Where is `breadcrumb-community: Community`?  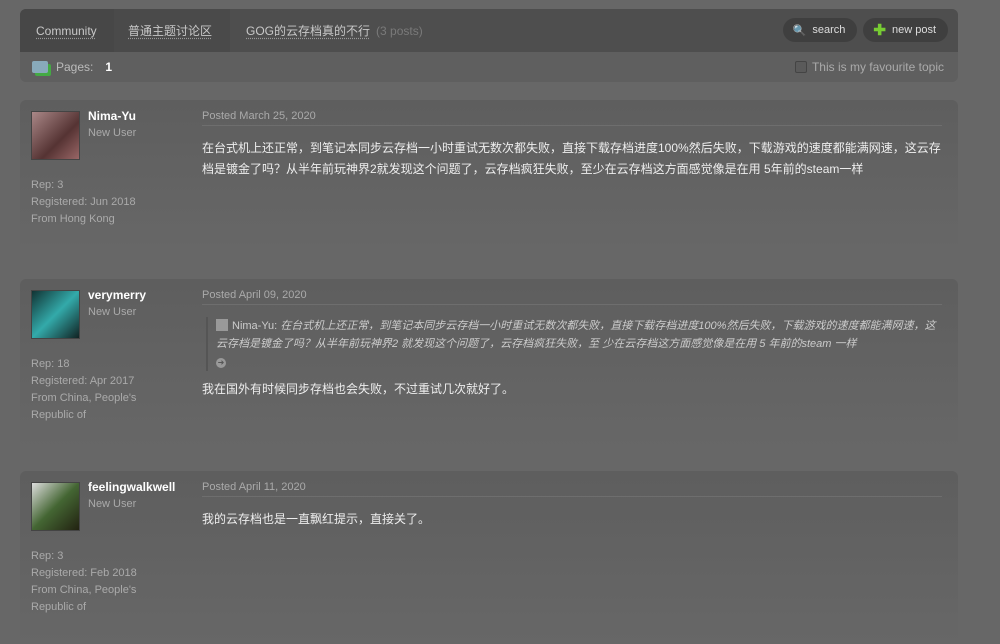
breadcrumb-community: Community is located at coordinates (67, 30).